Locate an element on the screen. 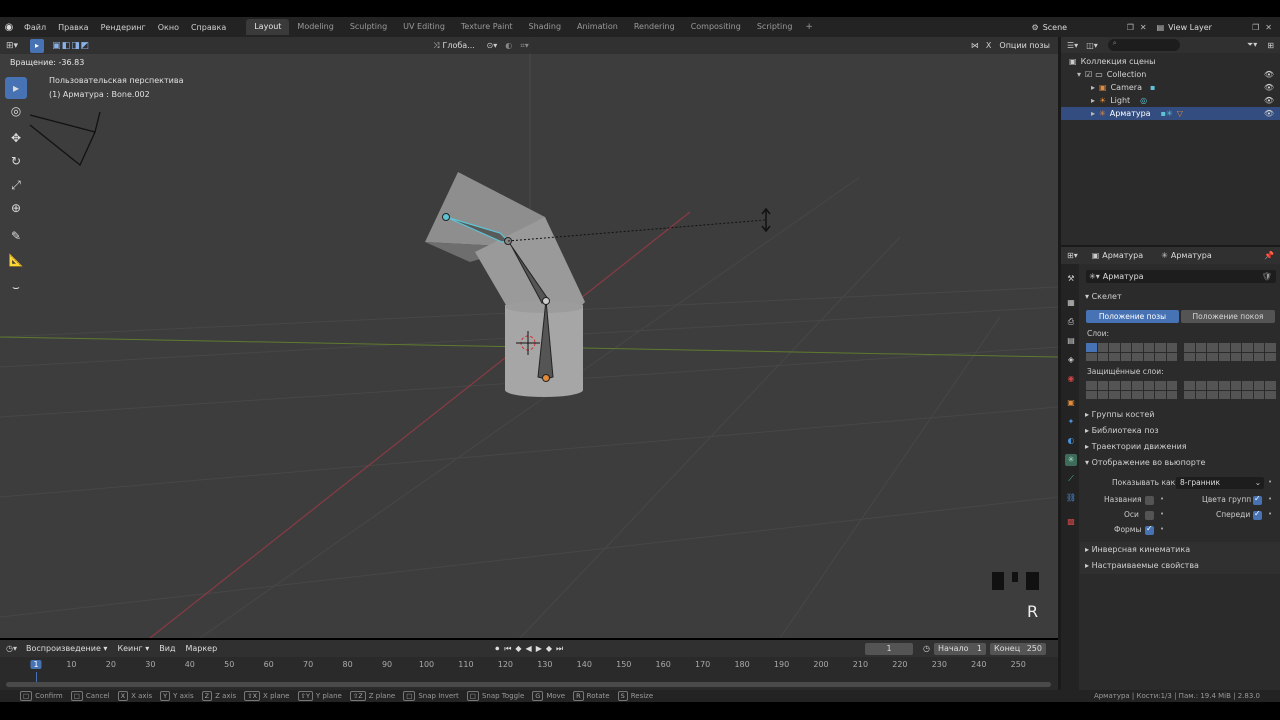 The image size is (1280, 720). menu-render: Рендеринг is located at coordinates (123, 27).